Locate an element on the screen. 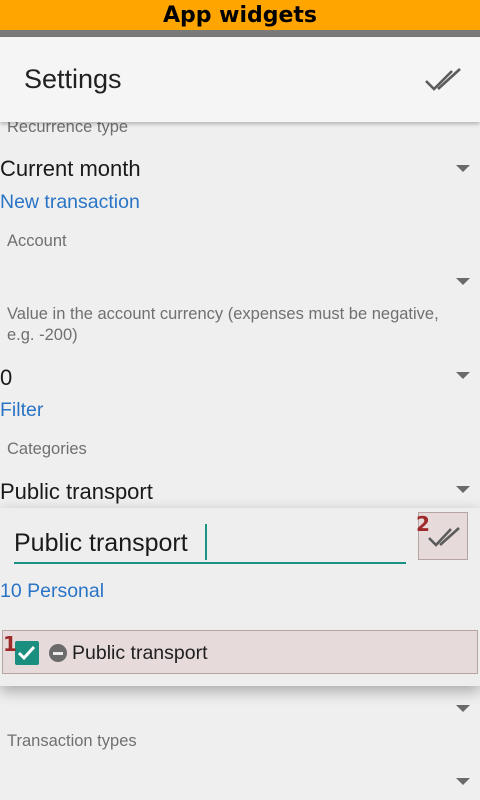  page-title: Settings is located at coordinates (73, 79).